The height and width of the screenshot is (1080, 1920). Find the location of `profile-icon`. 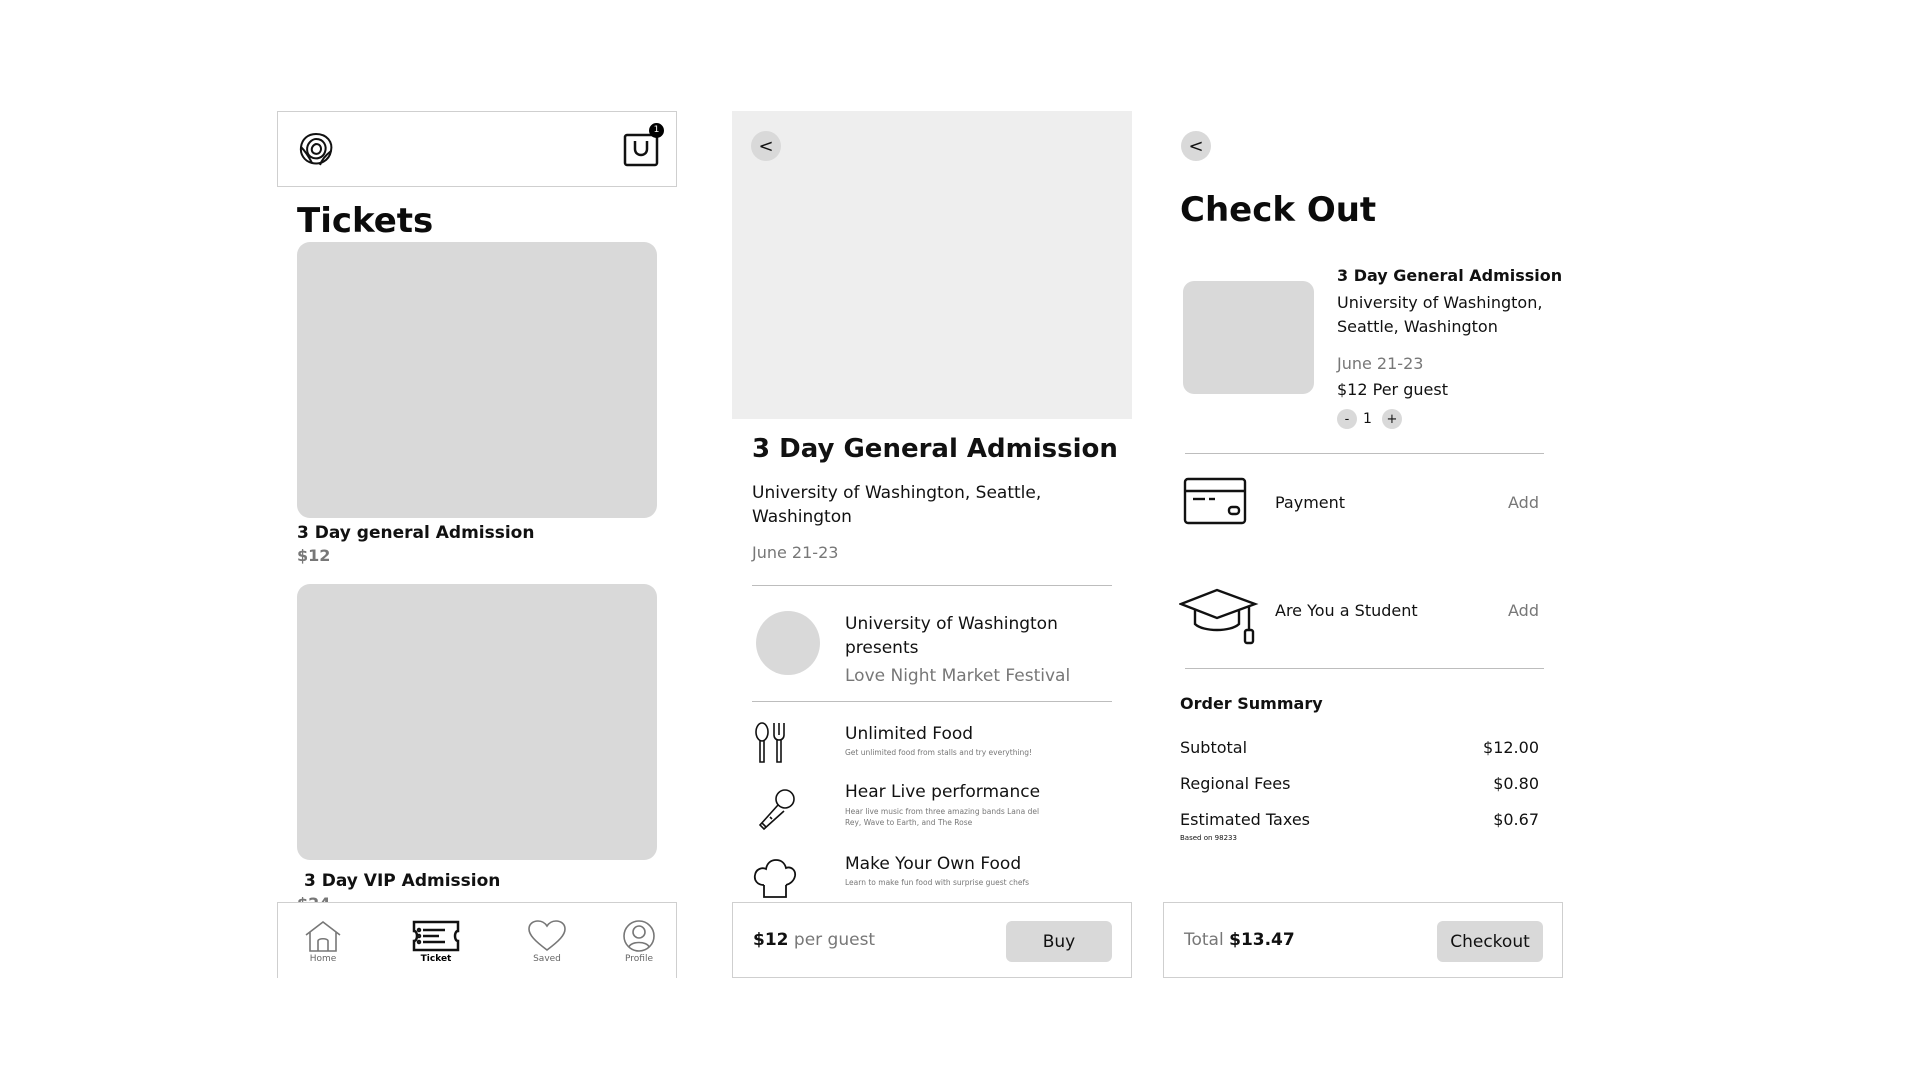

profile-icon is located at coordinates (639, 936).